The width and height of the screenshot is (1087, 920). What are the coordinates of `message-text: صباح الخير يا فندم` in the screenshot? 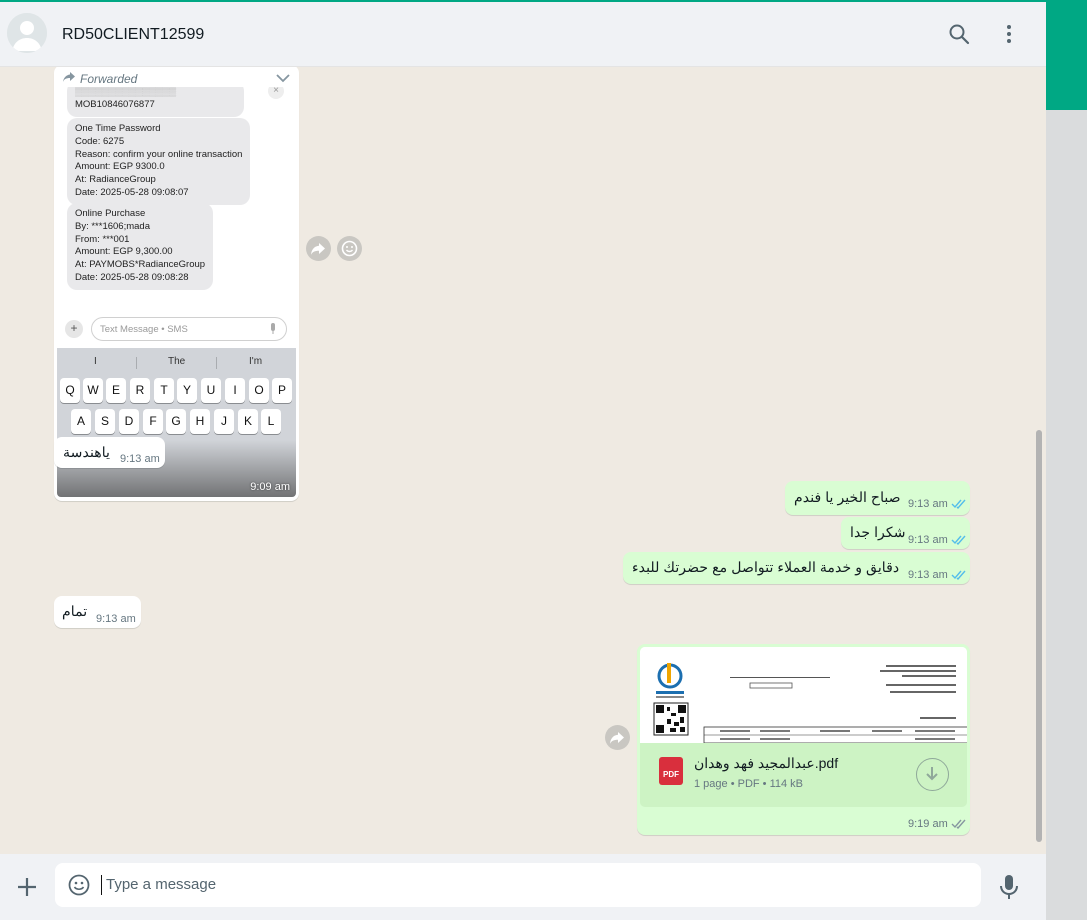 It's located at (847, 498).